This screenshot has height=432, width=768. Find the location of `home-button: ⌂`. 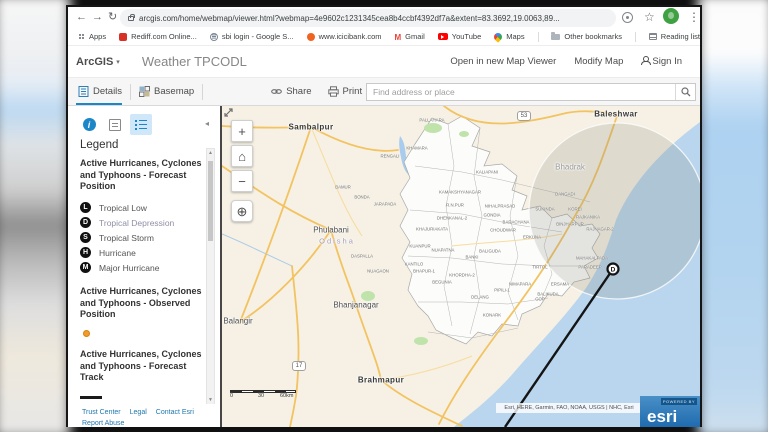

home-button: ⌂ is located at coordinates (242, 156).